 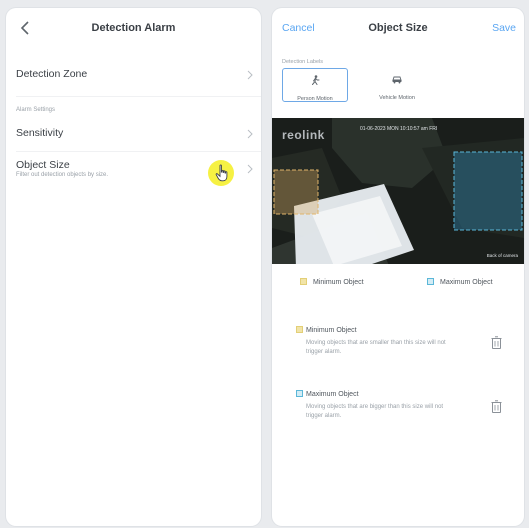 What do you see at coordinates (133, 75) in the screenshot?
I see `detection-zone-row: Detection Zone` at bounding box center [133, 75].